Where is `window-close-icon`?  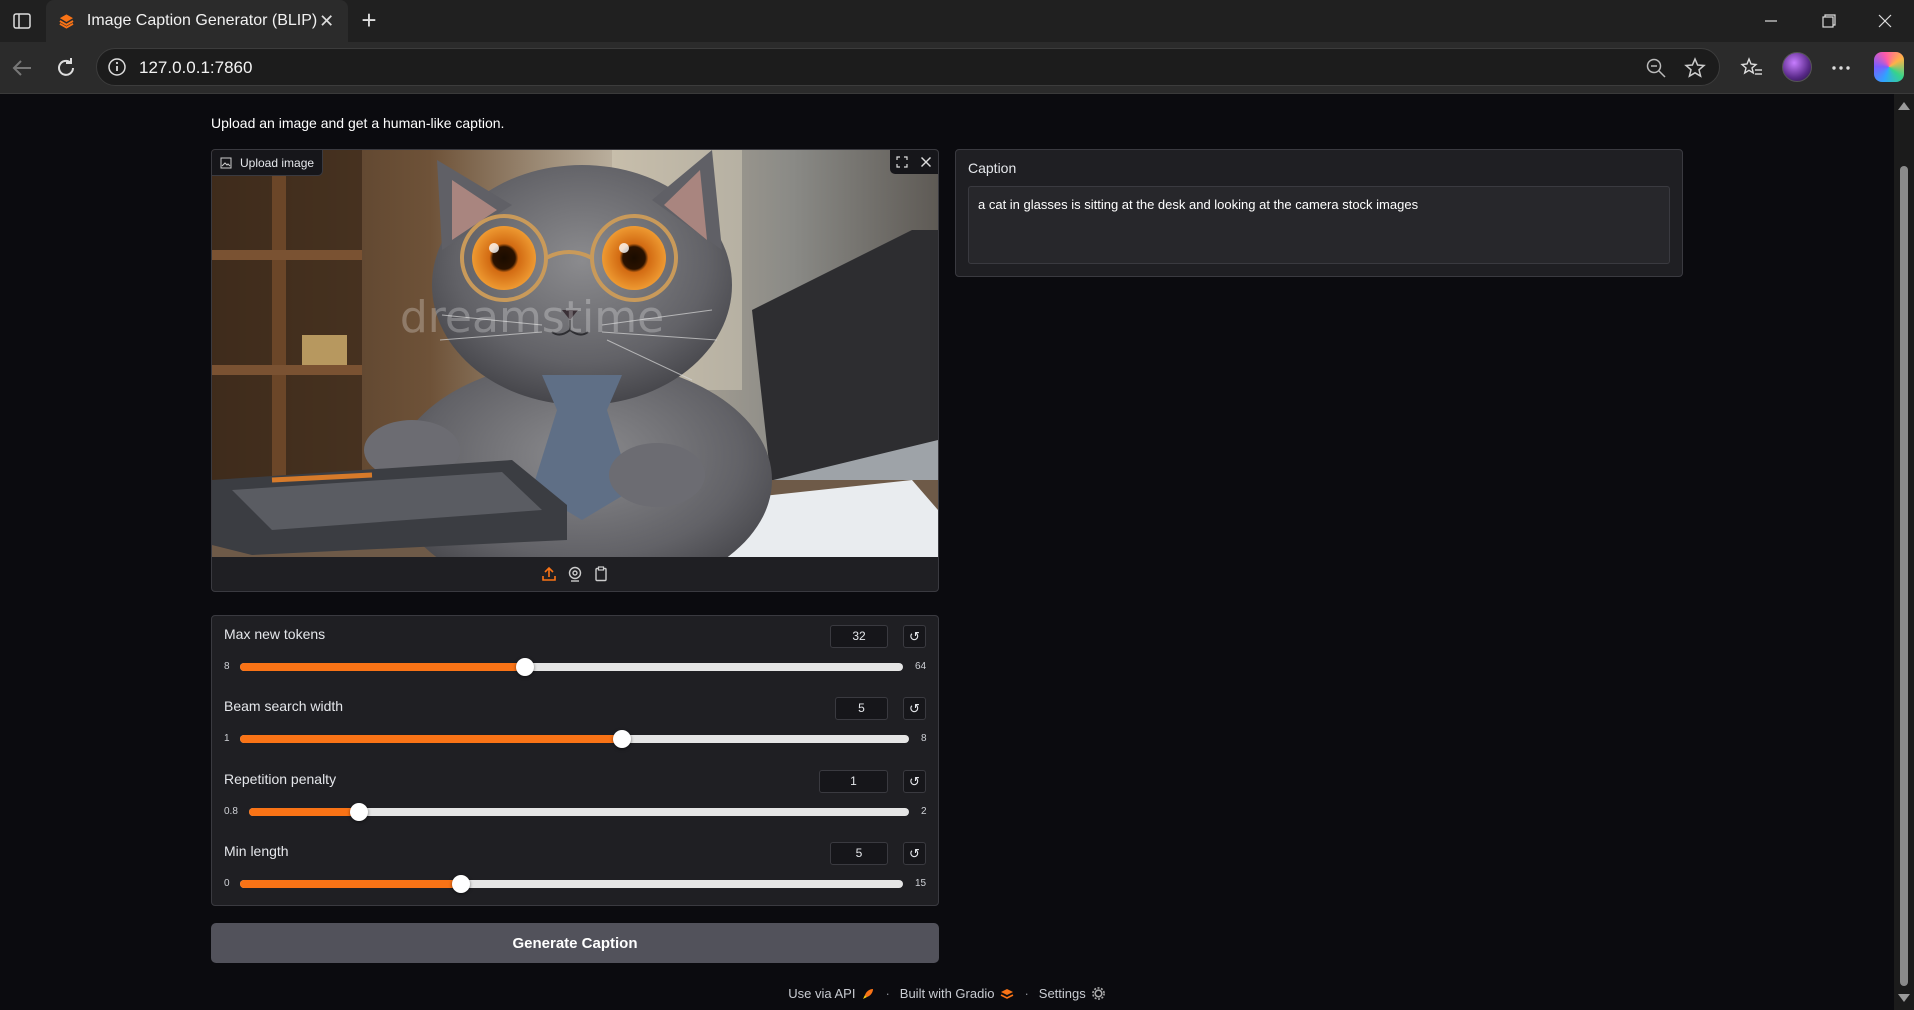
window-close-icon is located at coordinates (1885, 21).